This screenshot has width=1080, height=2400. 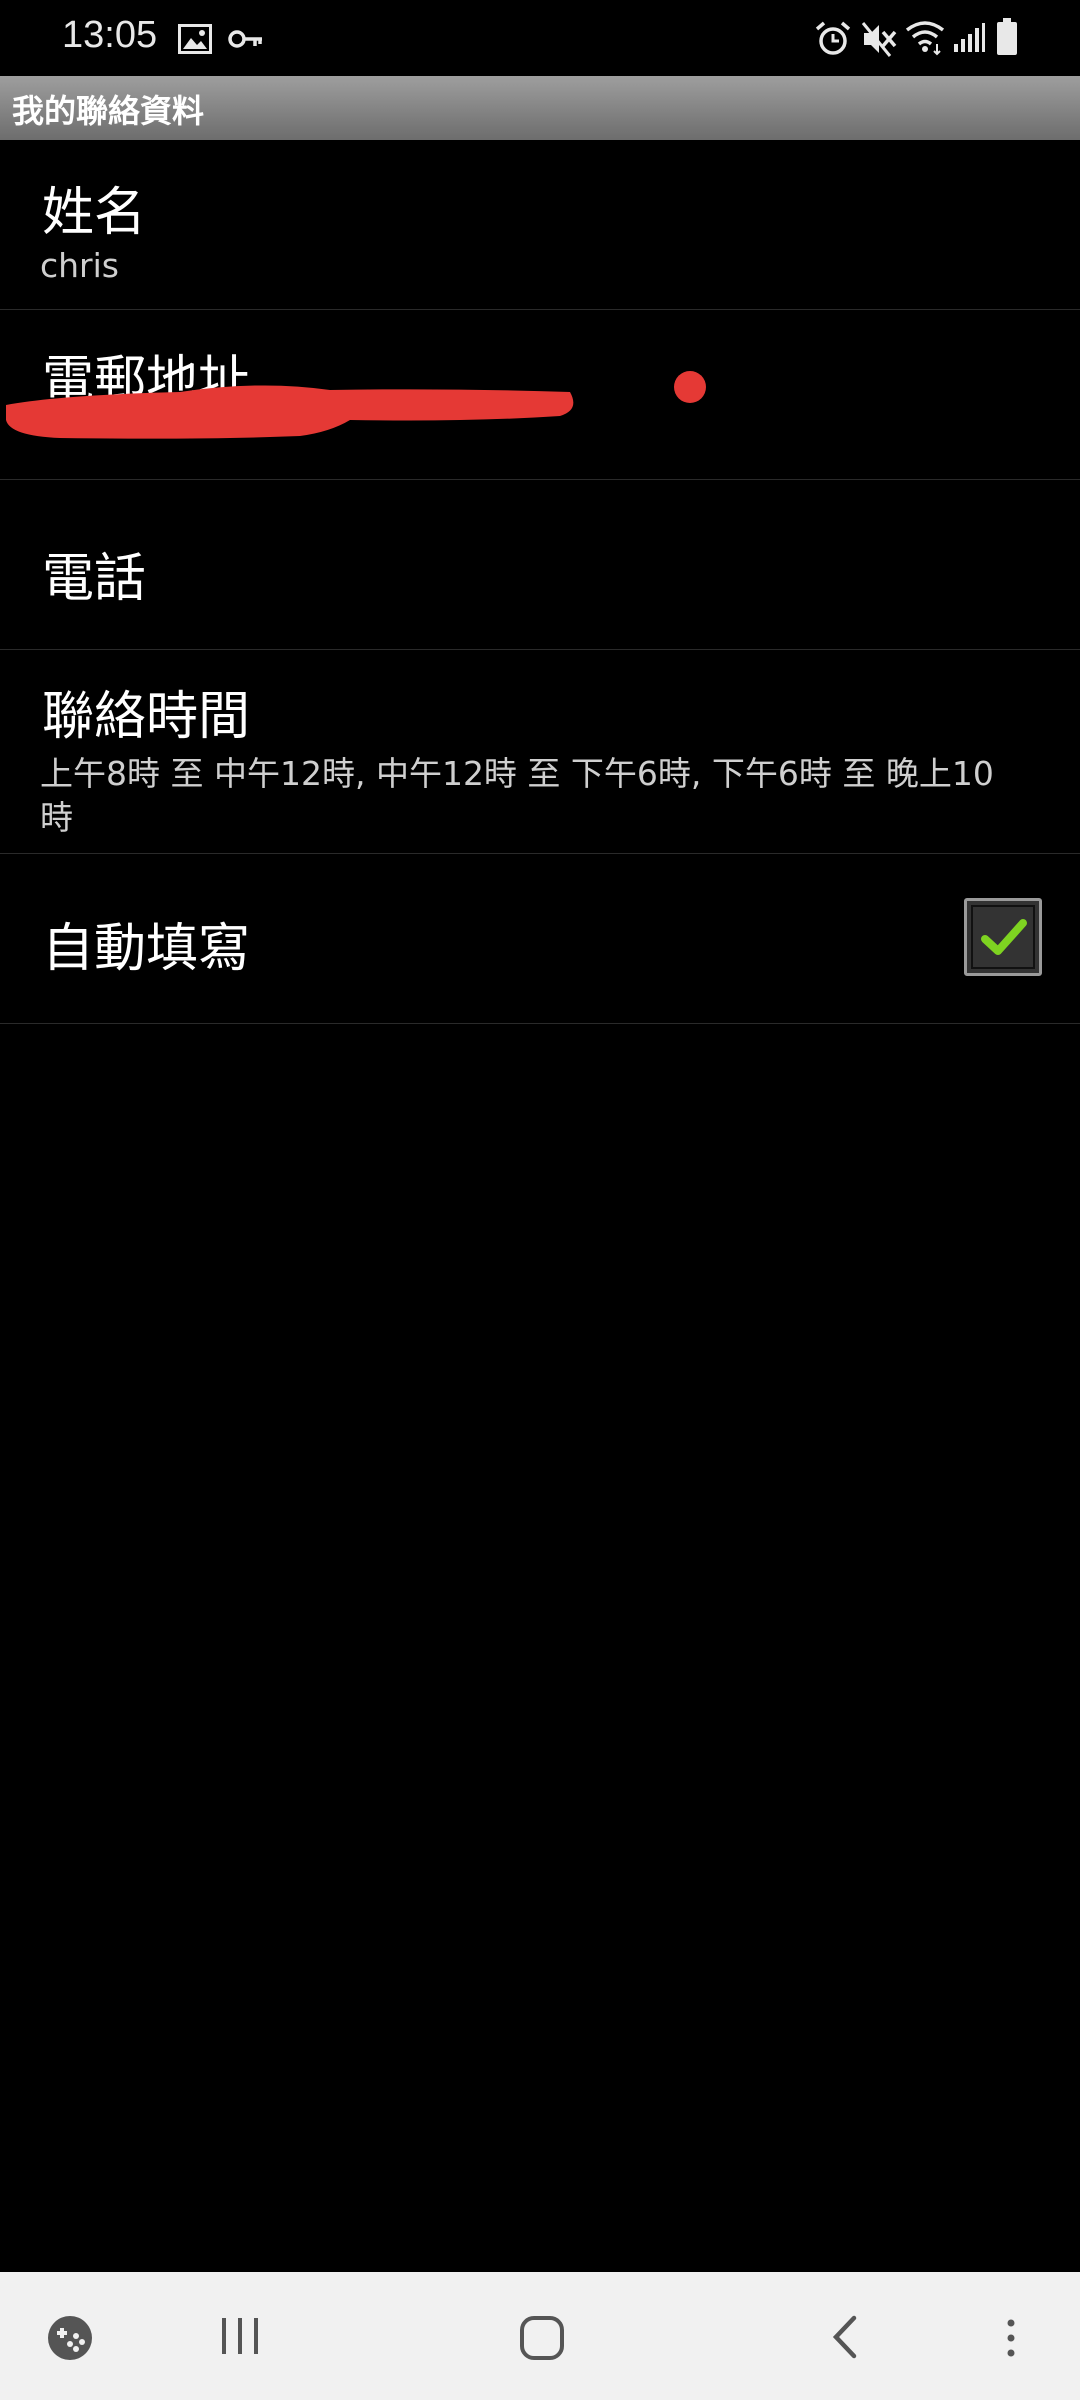 I want to click on check-mark-icon, so click(x=1004, y=937).